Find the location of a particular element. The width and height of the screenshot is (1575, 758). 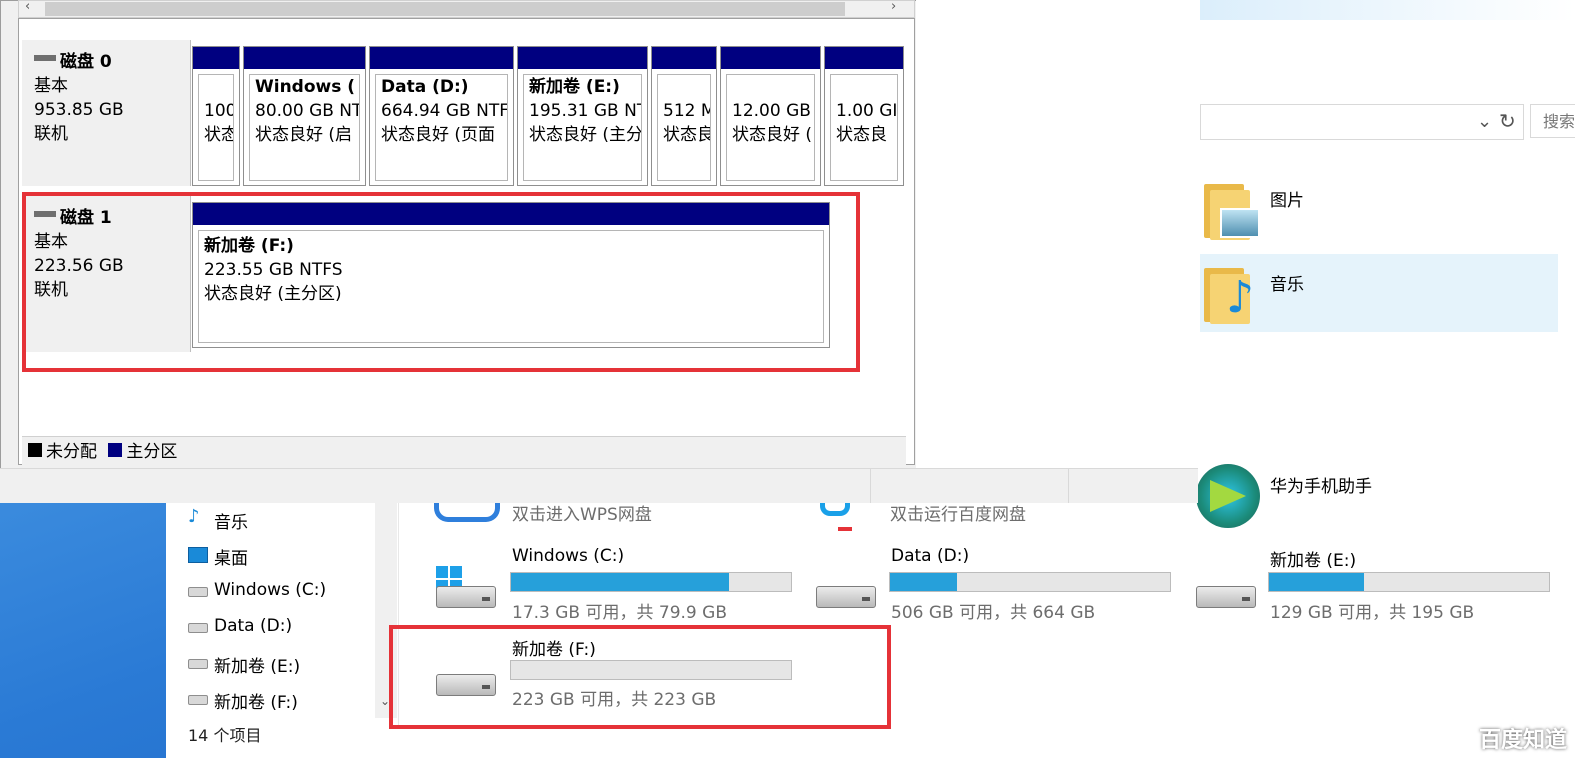

baidu-netdisk-label: 双击运行百度网盘 is located at coordinates (958, 512).